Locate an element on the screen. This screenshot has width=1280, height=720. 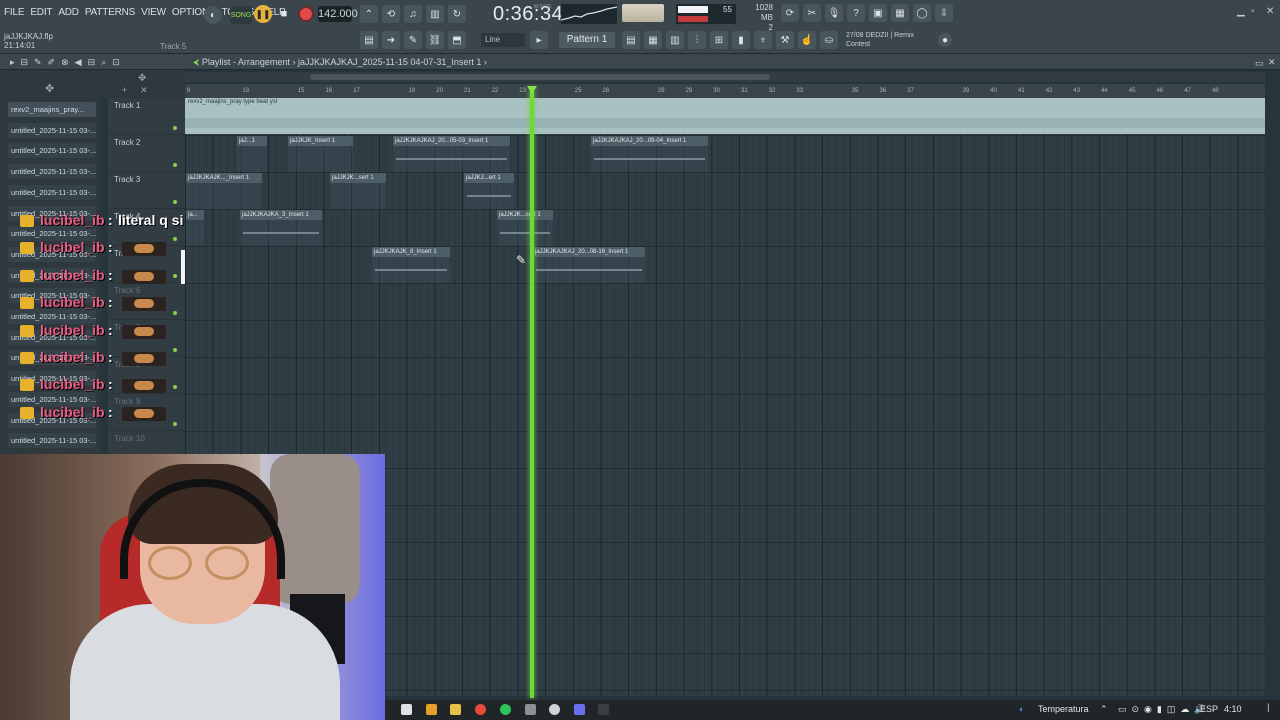
pencil-tool-icon: ✎ is located at coordinates (413, 40).